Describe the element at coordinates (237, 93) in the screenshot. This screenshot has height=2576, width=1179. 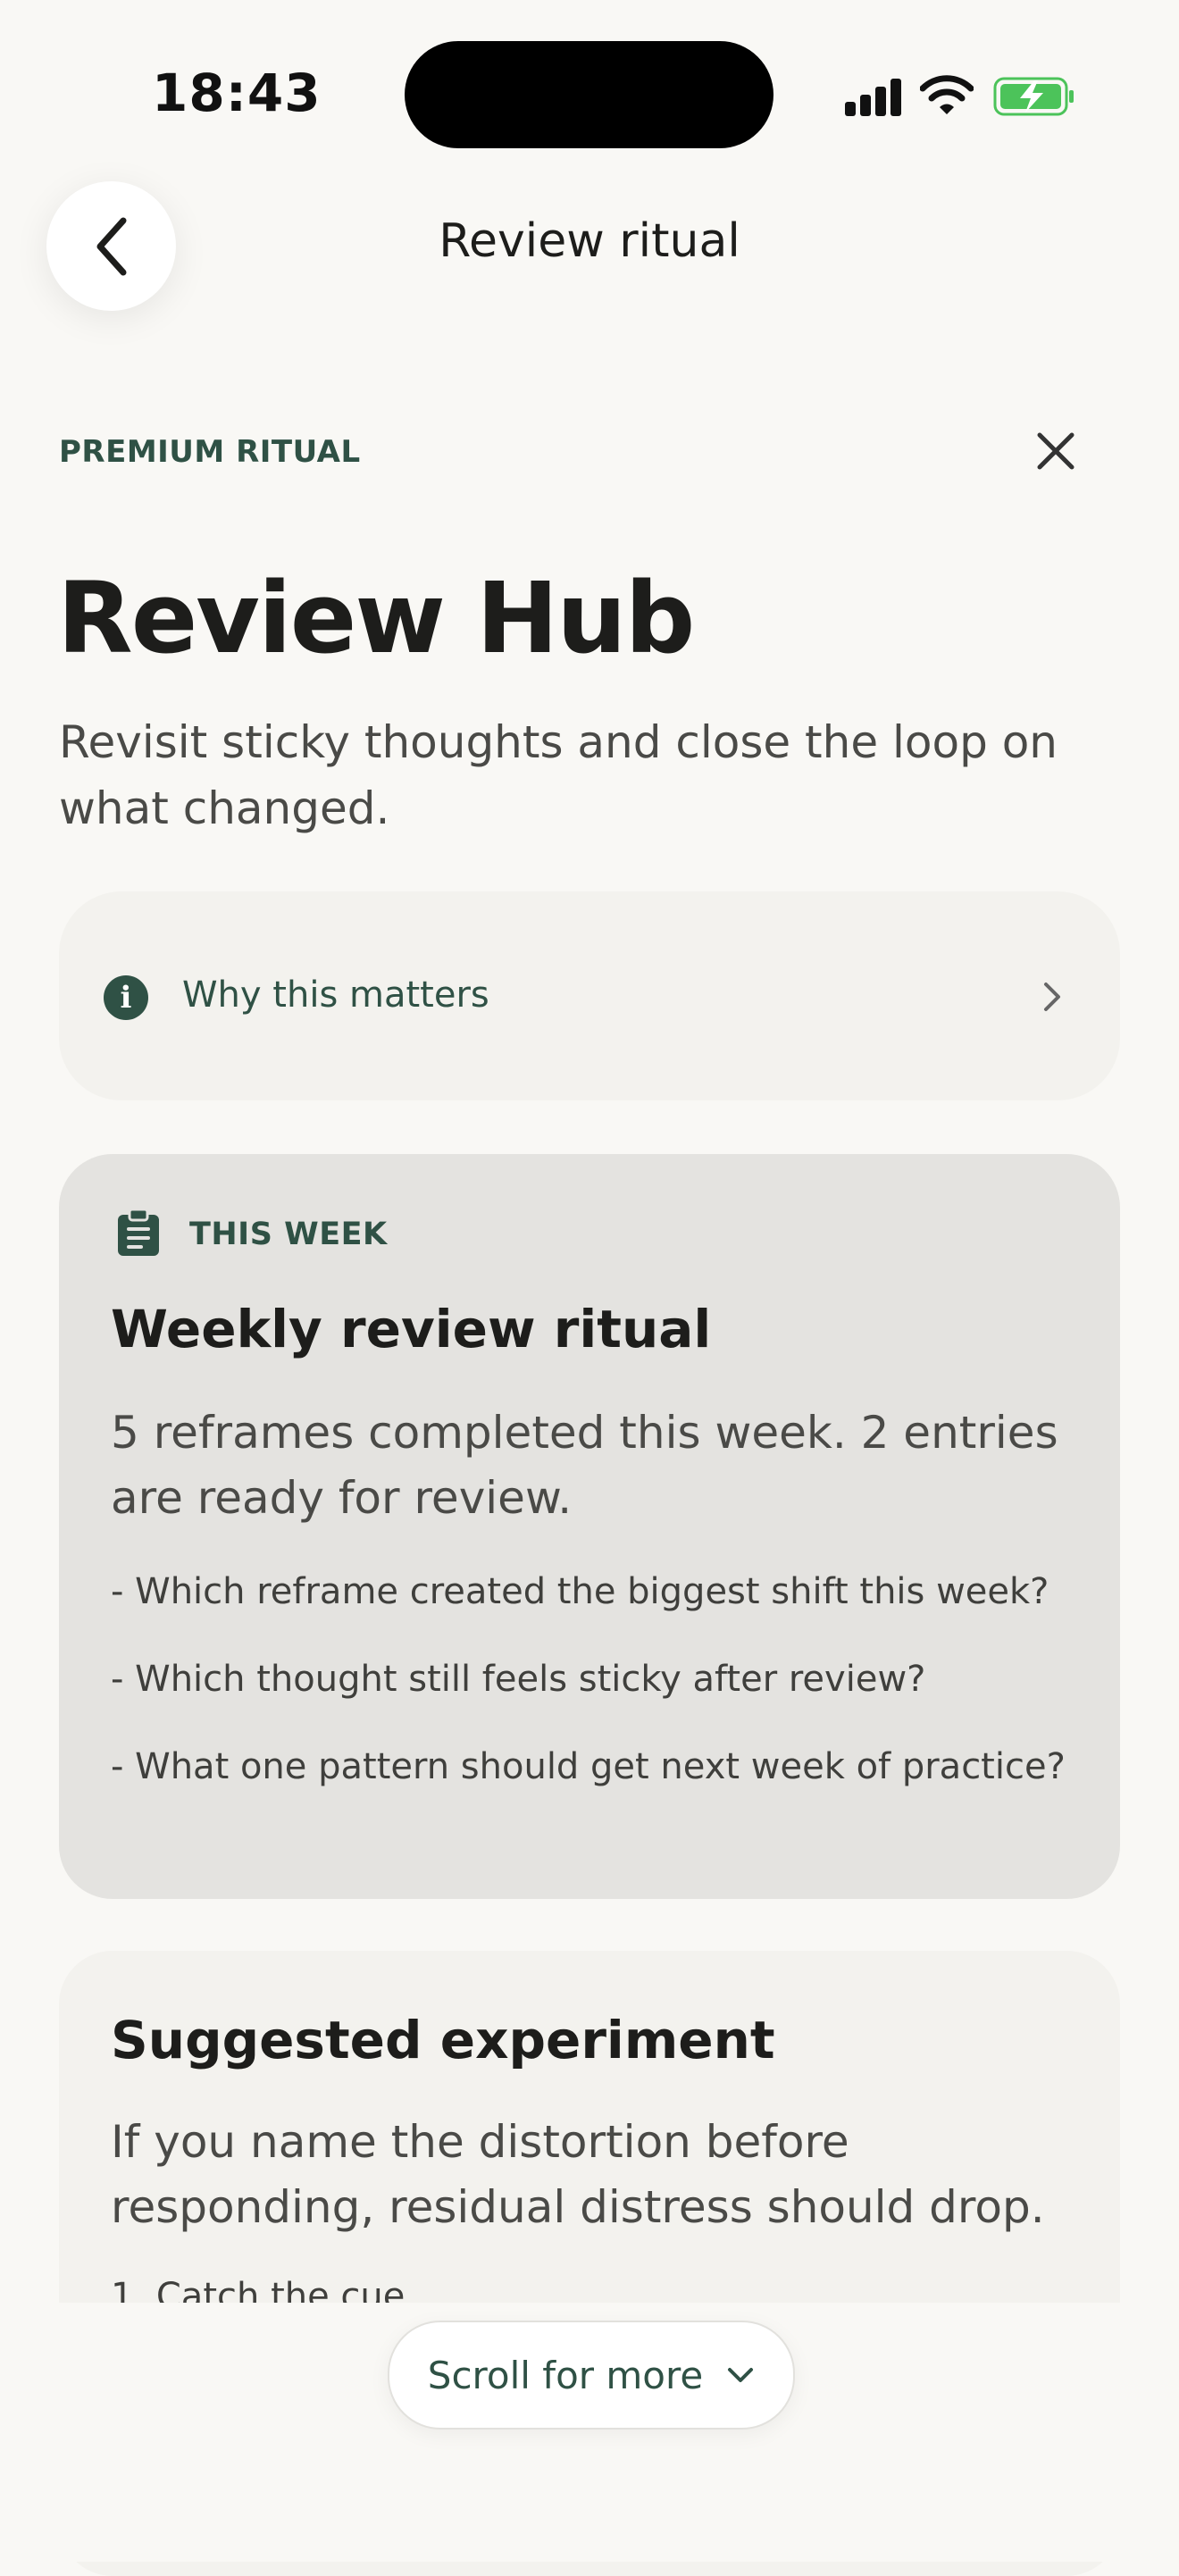
I see `status-time: 18:43` at that location.